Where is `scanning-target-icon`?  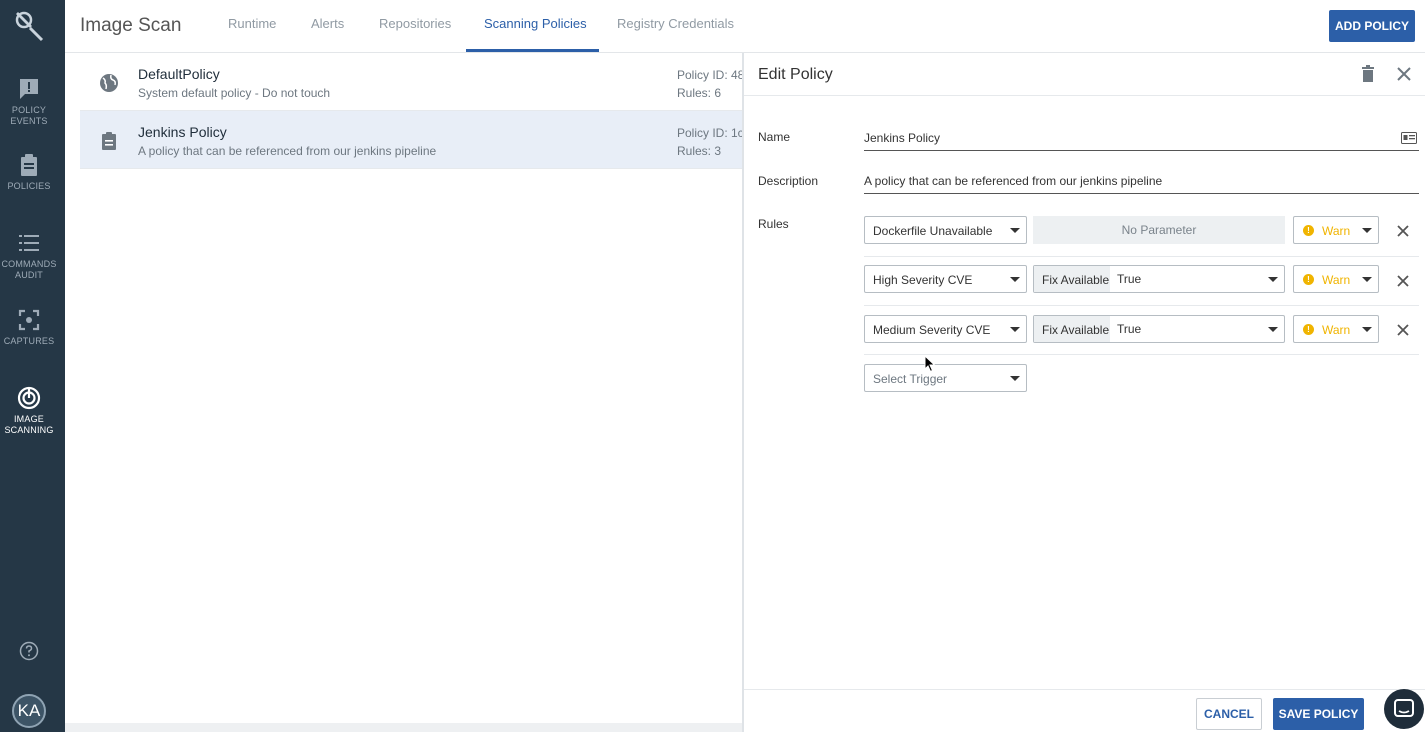 scanning-target-icon is located at coordinates (29, 398).